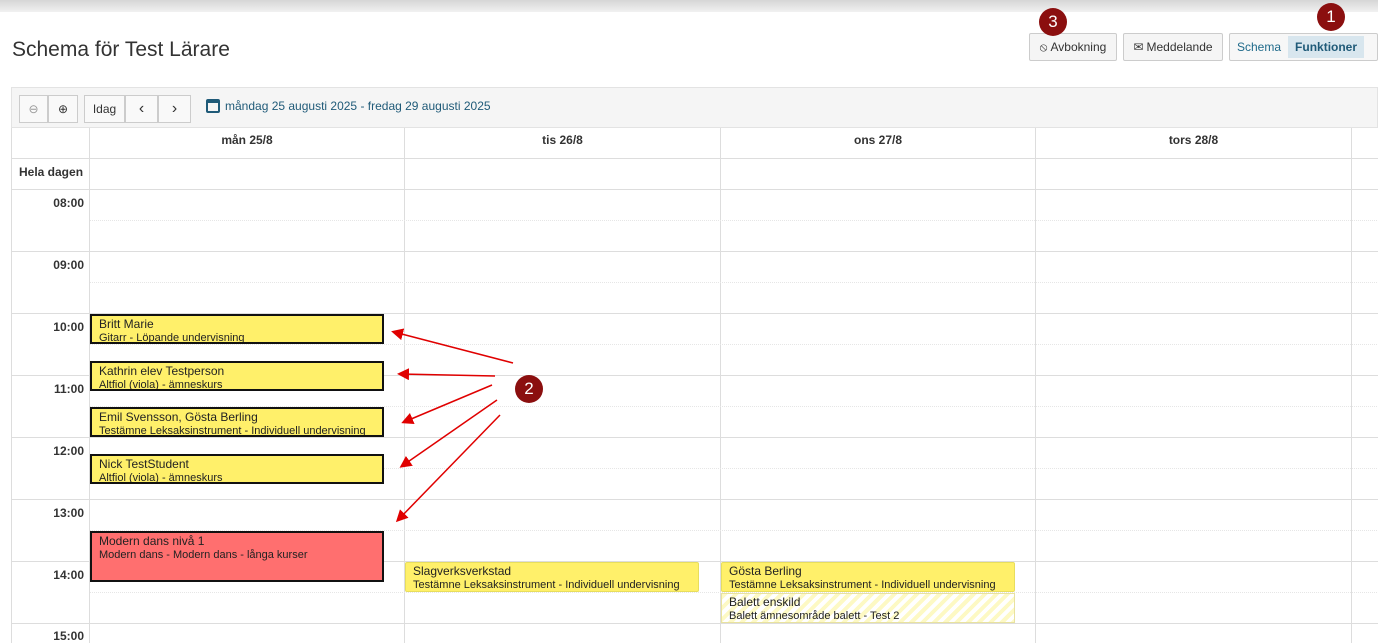 This screenshot has width=1378, height=643. I want to click on event-title: Nick TestStudent, so click(144, 464).